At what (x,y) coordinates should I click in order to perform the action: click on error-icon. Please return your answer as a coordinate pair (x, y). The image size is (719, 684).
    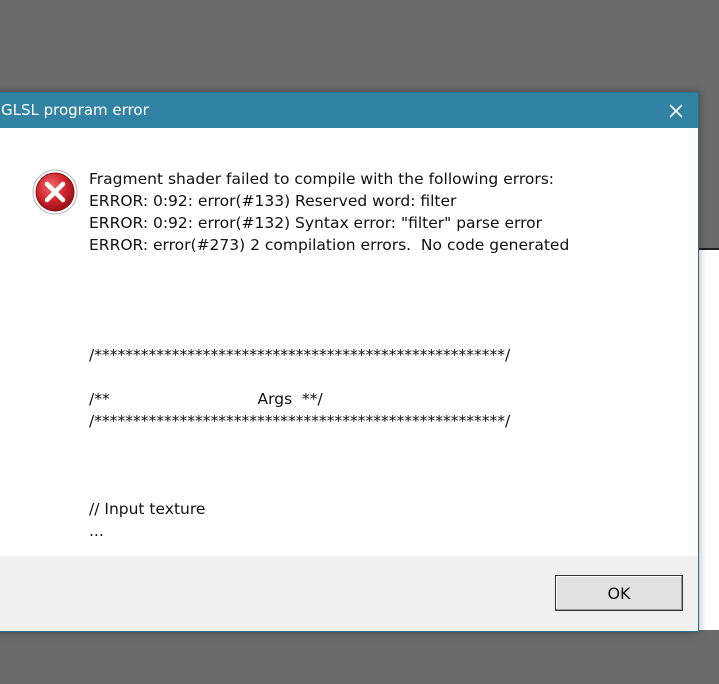
    Looking at the image, I should click on (55, 192).